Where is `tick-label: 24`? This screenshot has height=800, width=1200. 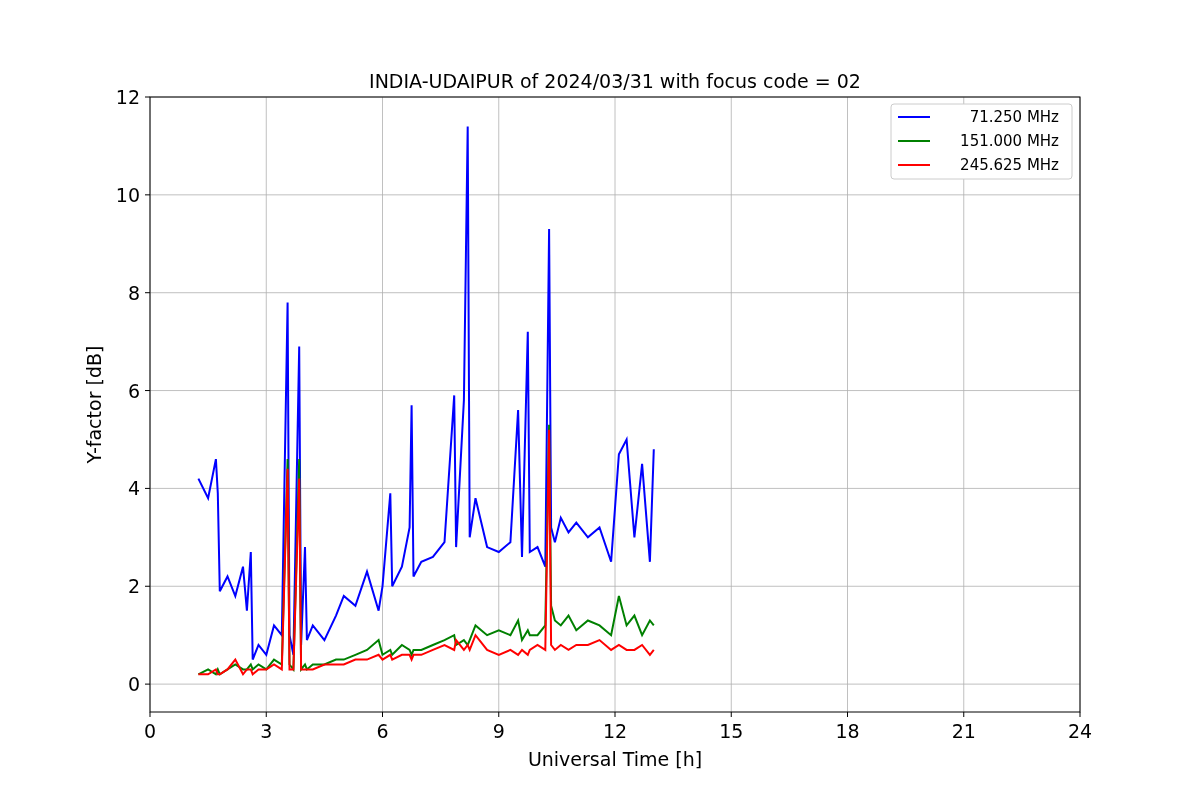 tick-label: 24 is located at coordinates (1080, 731).